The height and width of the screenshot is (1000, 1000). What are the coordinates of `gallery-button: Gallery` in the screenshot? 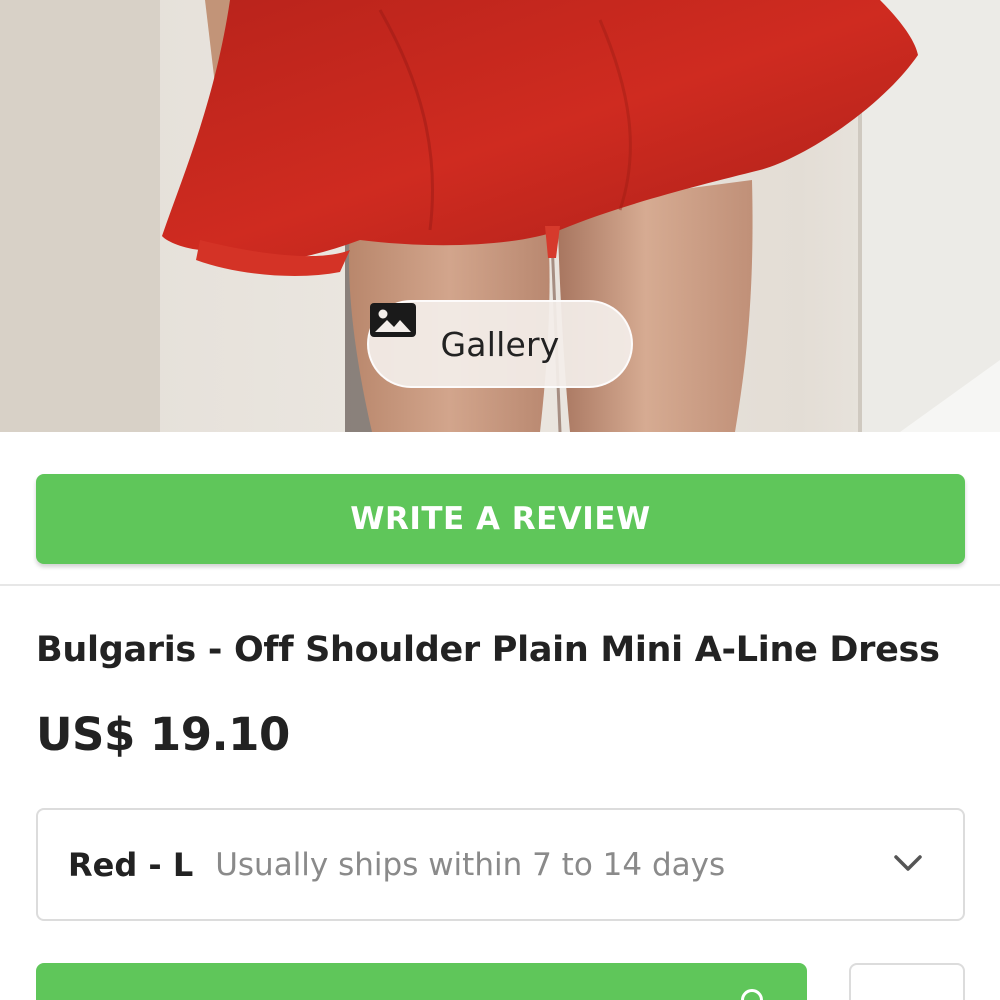 It's located at (500, 344).